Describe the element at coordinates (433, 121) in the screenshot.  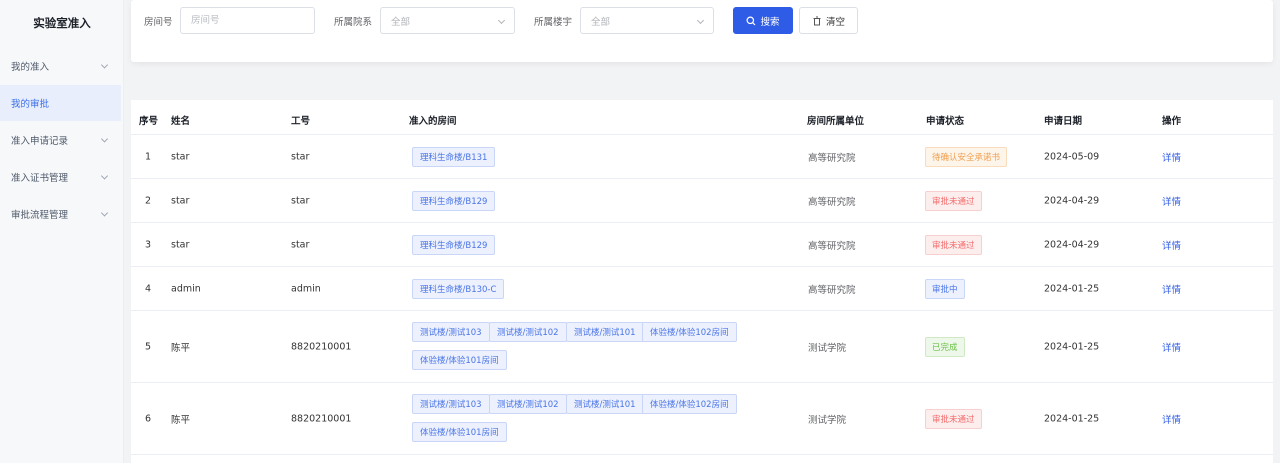
I see `column-header: 准入的房间` at that location.